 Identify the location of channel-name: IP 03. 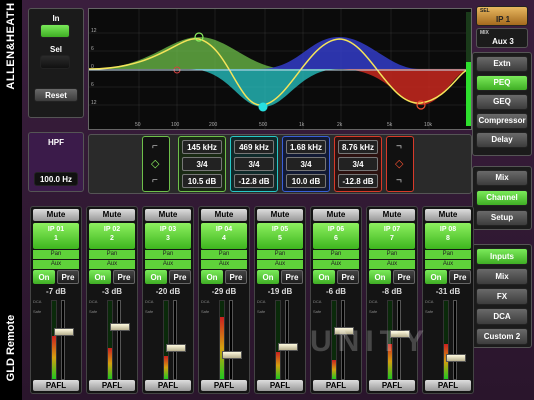
(168, 229).